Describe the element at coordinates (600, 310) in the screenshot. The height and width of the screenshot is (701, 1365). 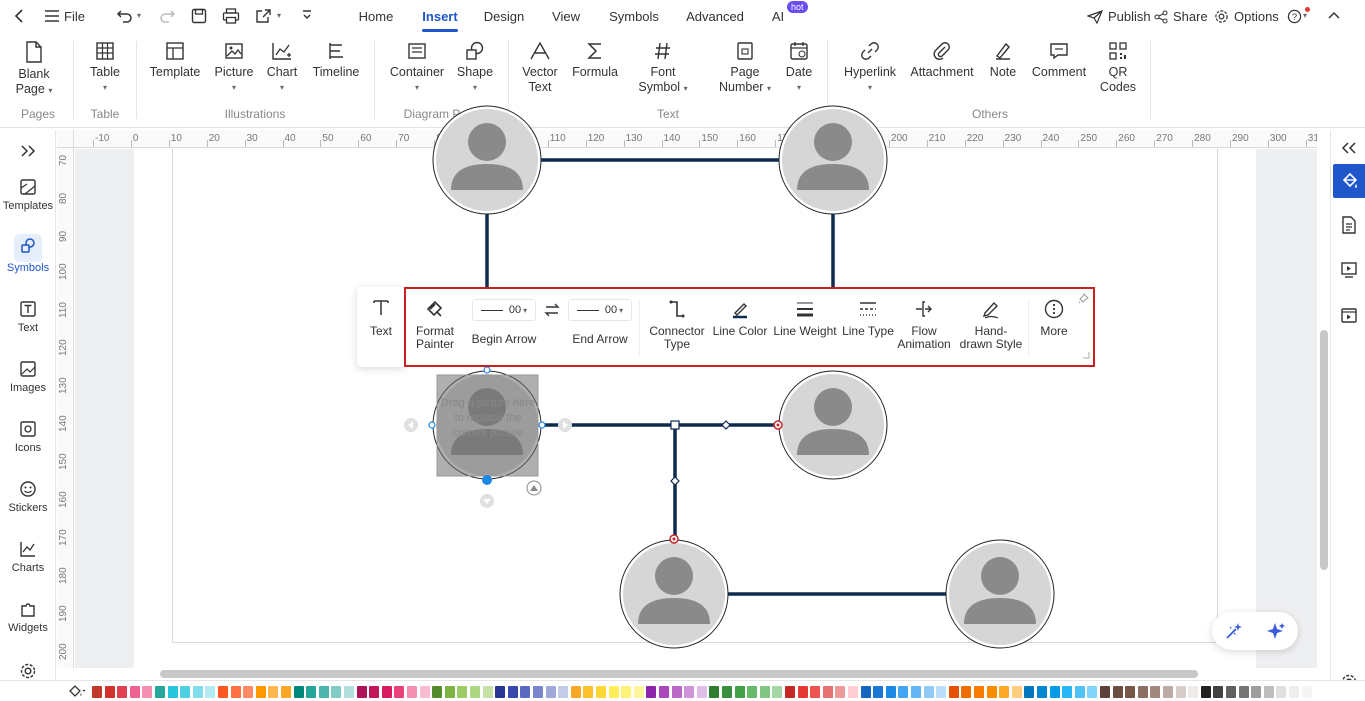
I see `end-arrow-select: 00 ▾` at that location.